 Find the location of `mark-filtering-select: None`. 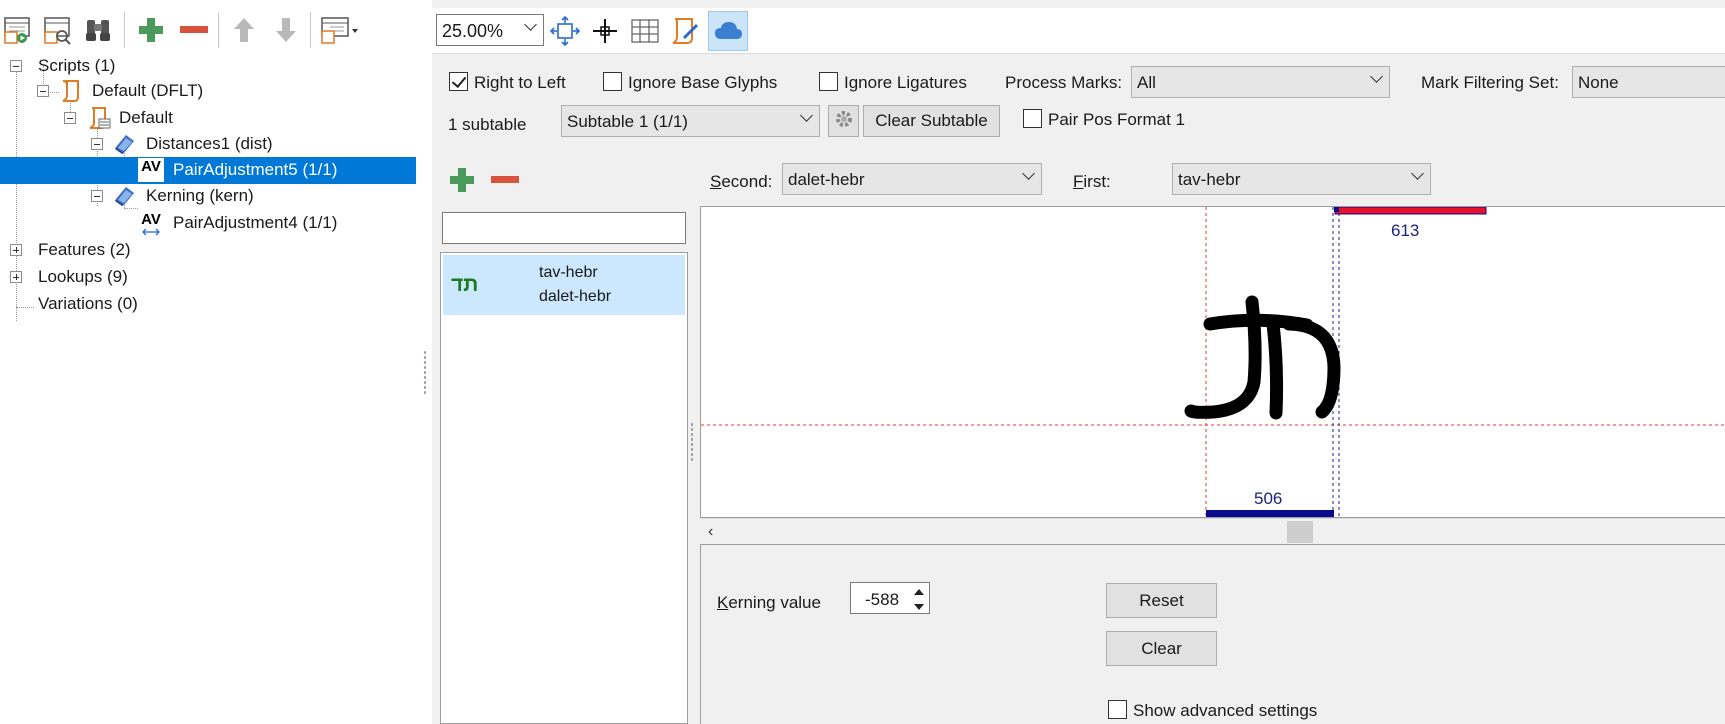

mark-filtering-select: None is located at coordinates (1648, 82).